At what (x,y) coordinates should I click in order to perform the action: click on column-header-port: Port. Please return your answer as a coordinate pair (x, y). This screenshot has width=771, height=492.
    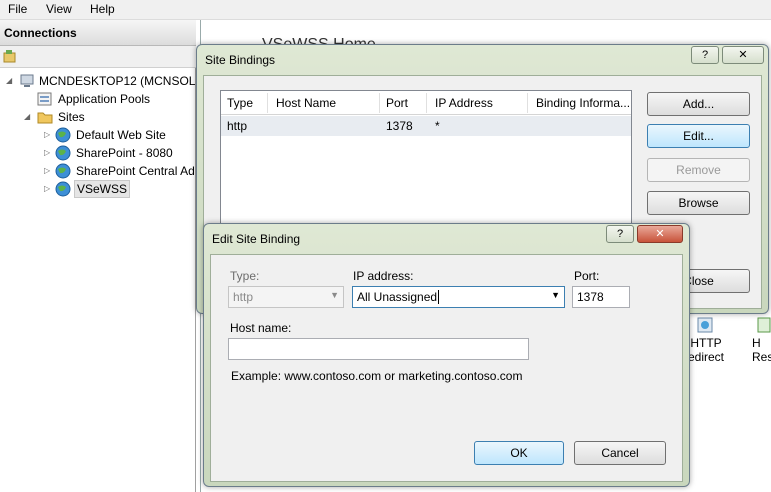
    Looking at the image, I should click on (397, 103).